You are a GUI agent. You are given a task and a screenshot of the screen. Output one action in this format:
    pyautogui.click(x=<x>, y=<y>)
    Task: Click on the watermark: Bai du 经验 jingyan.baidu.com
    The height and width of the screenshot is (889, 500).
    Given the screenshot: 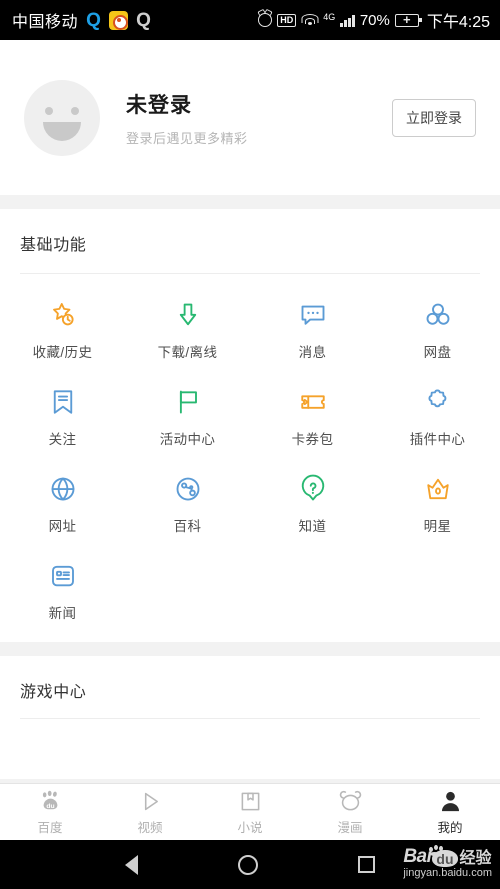 What is the action you would take?
    pyautogui.click(x=447, y=861)
    